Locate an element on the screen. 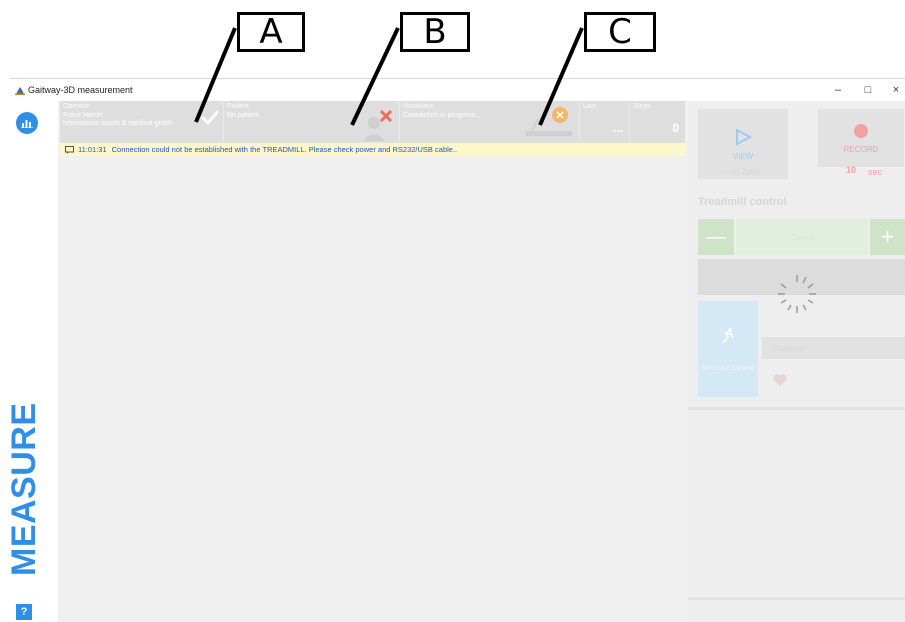  callout-b: B is located at coordinates (435, 32).